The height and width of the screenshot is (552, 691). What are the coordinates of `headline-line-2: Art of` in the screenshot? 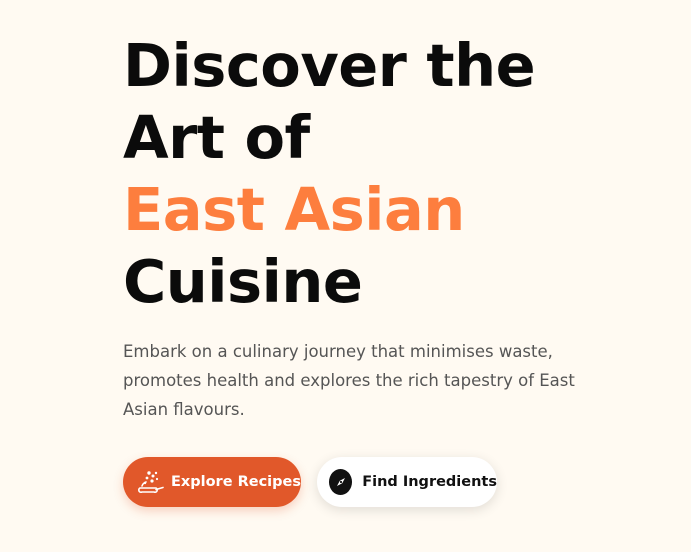 It's located at (216, 137).